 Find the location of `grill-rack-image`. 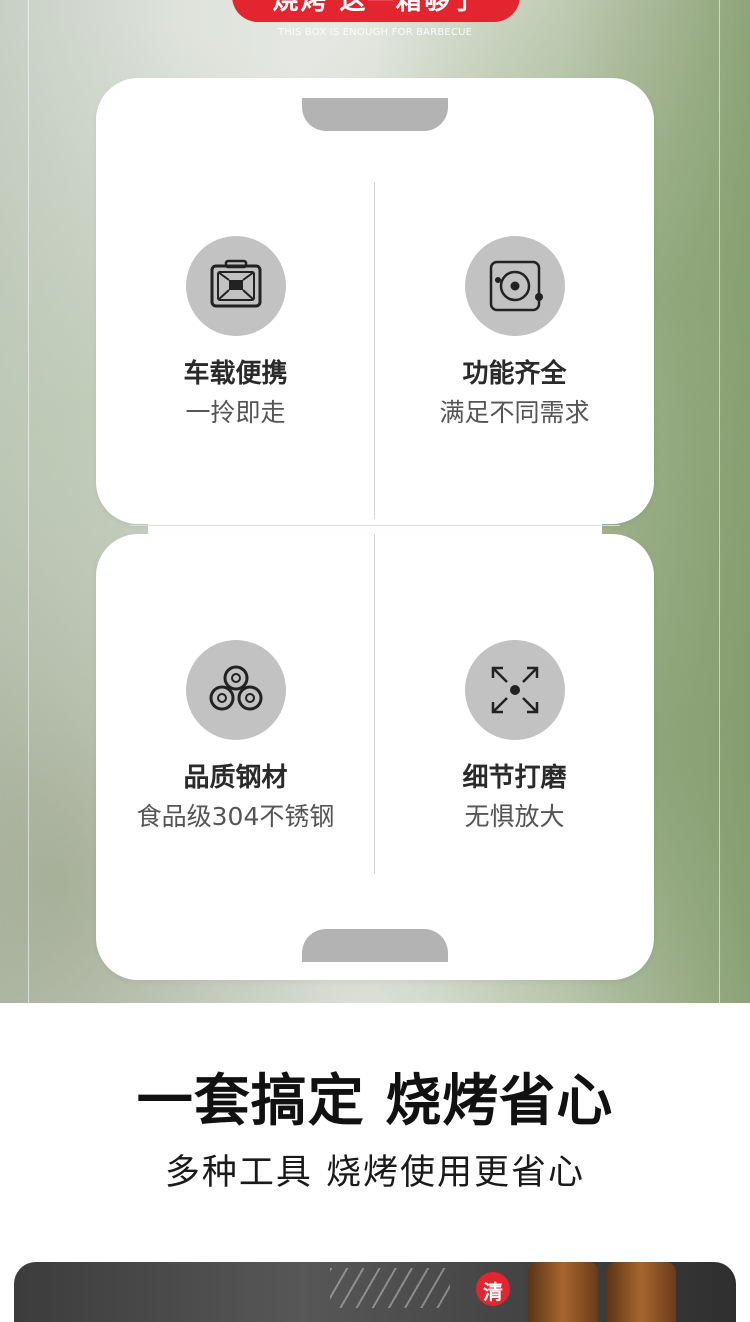

grill-rack-image is located at coordinates (390, 1288).